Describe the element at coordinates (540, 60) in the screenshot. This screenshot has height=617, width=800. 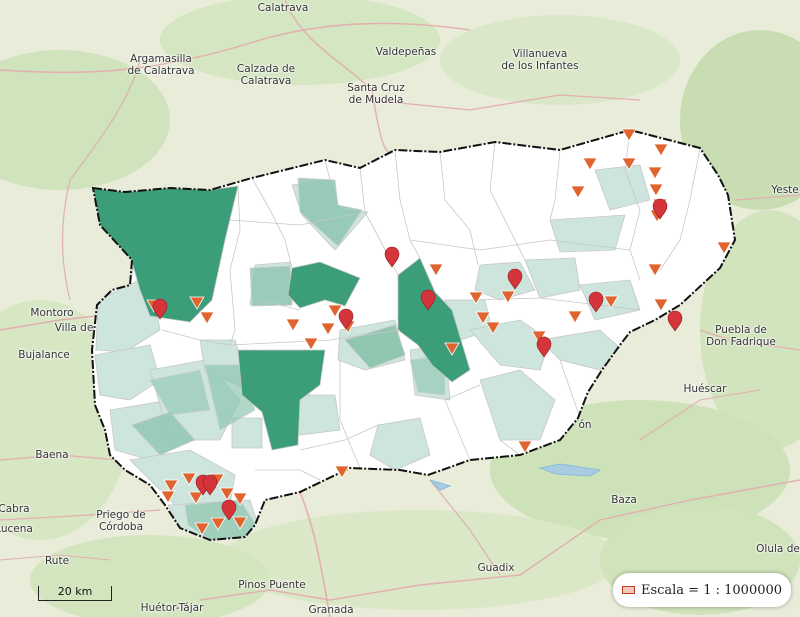
I see `place-label-villanueva: Villanueva de los Infantes` at that location.